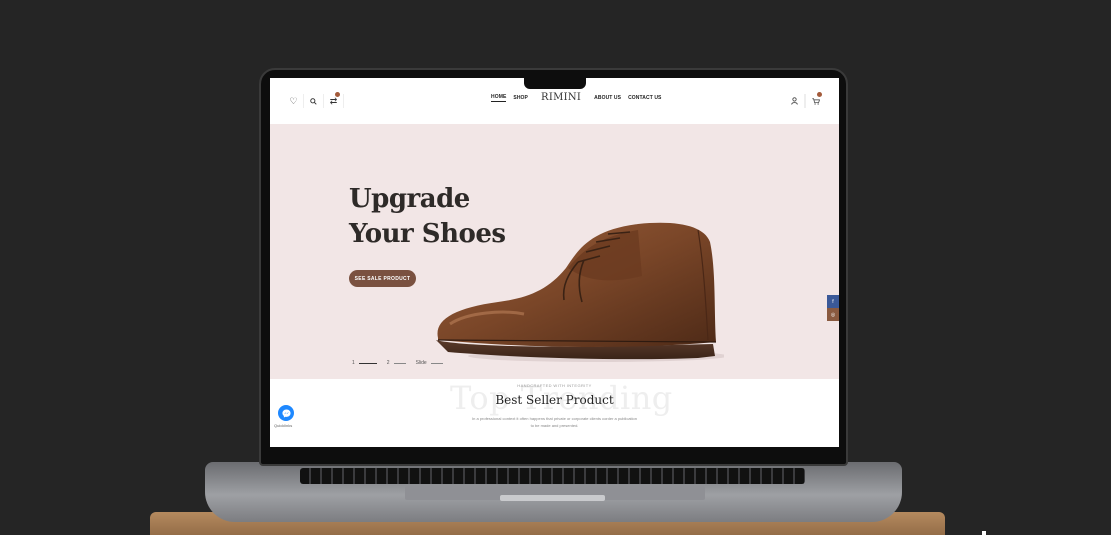 This screenshot has height=535, width=1111. I want to click on heart-icon: ♡, so click(294, 101).